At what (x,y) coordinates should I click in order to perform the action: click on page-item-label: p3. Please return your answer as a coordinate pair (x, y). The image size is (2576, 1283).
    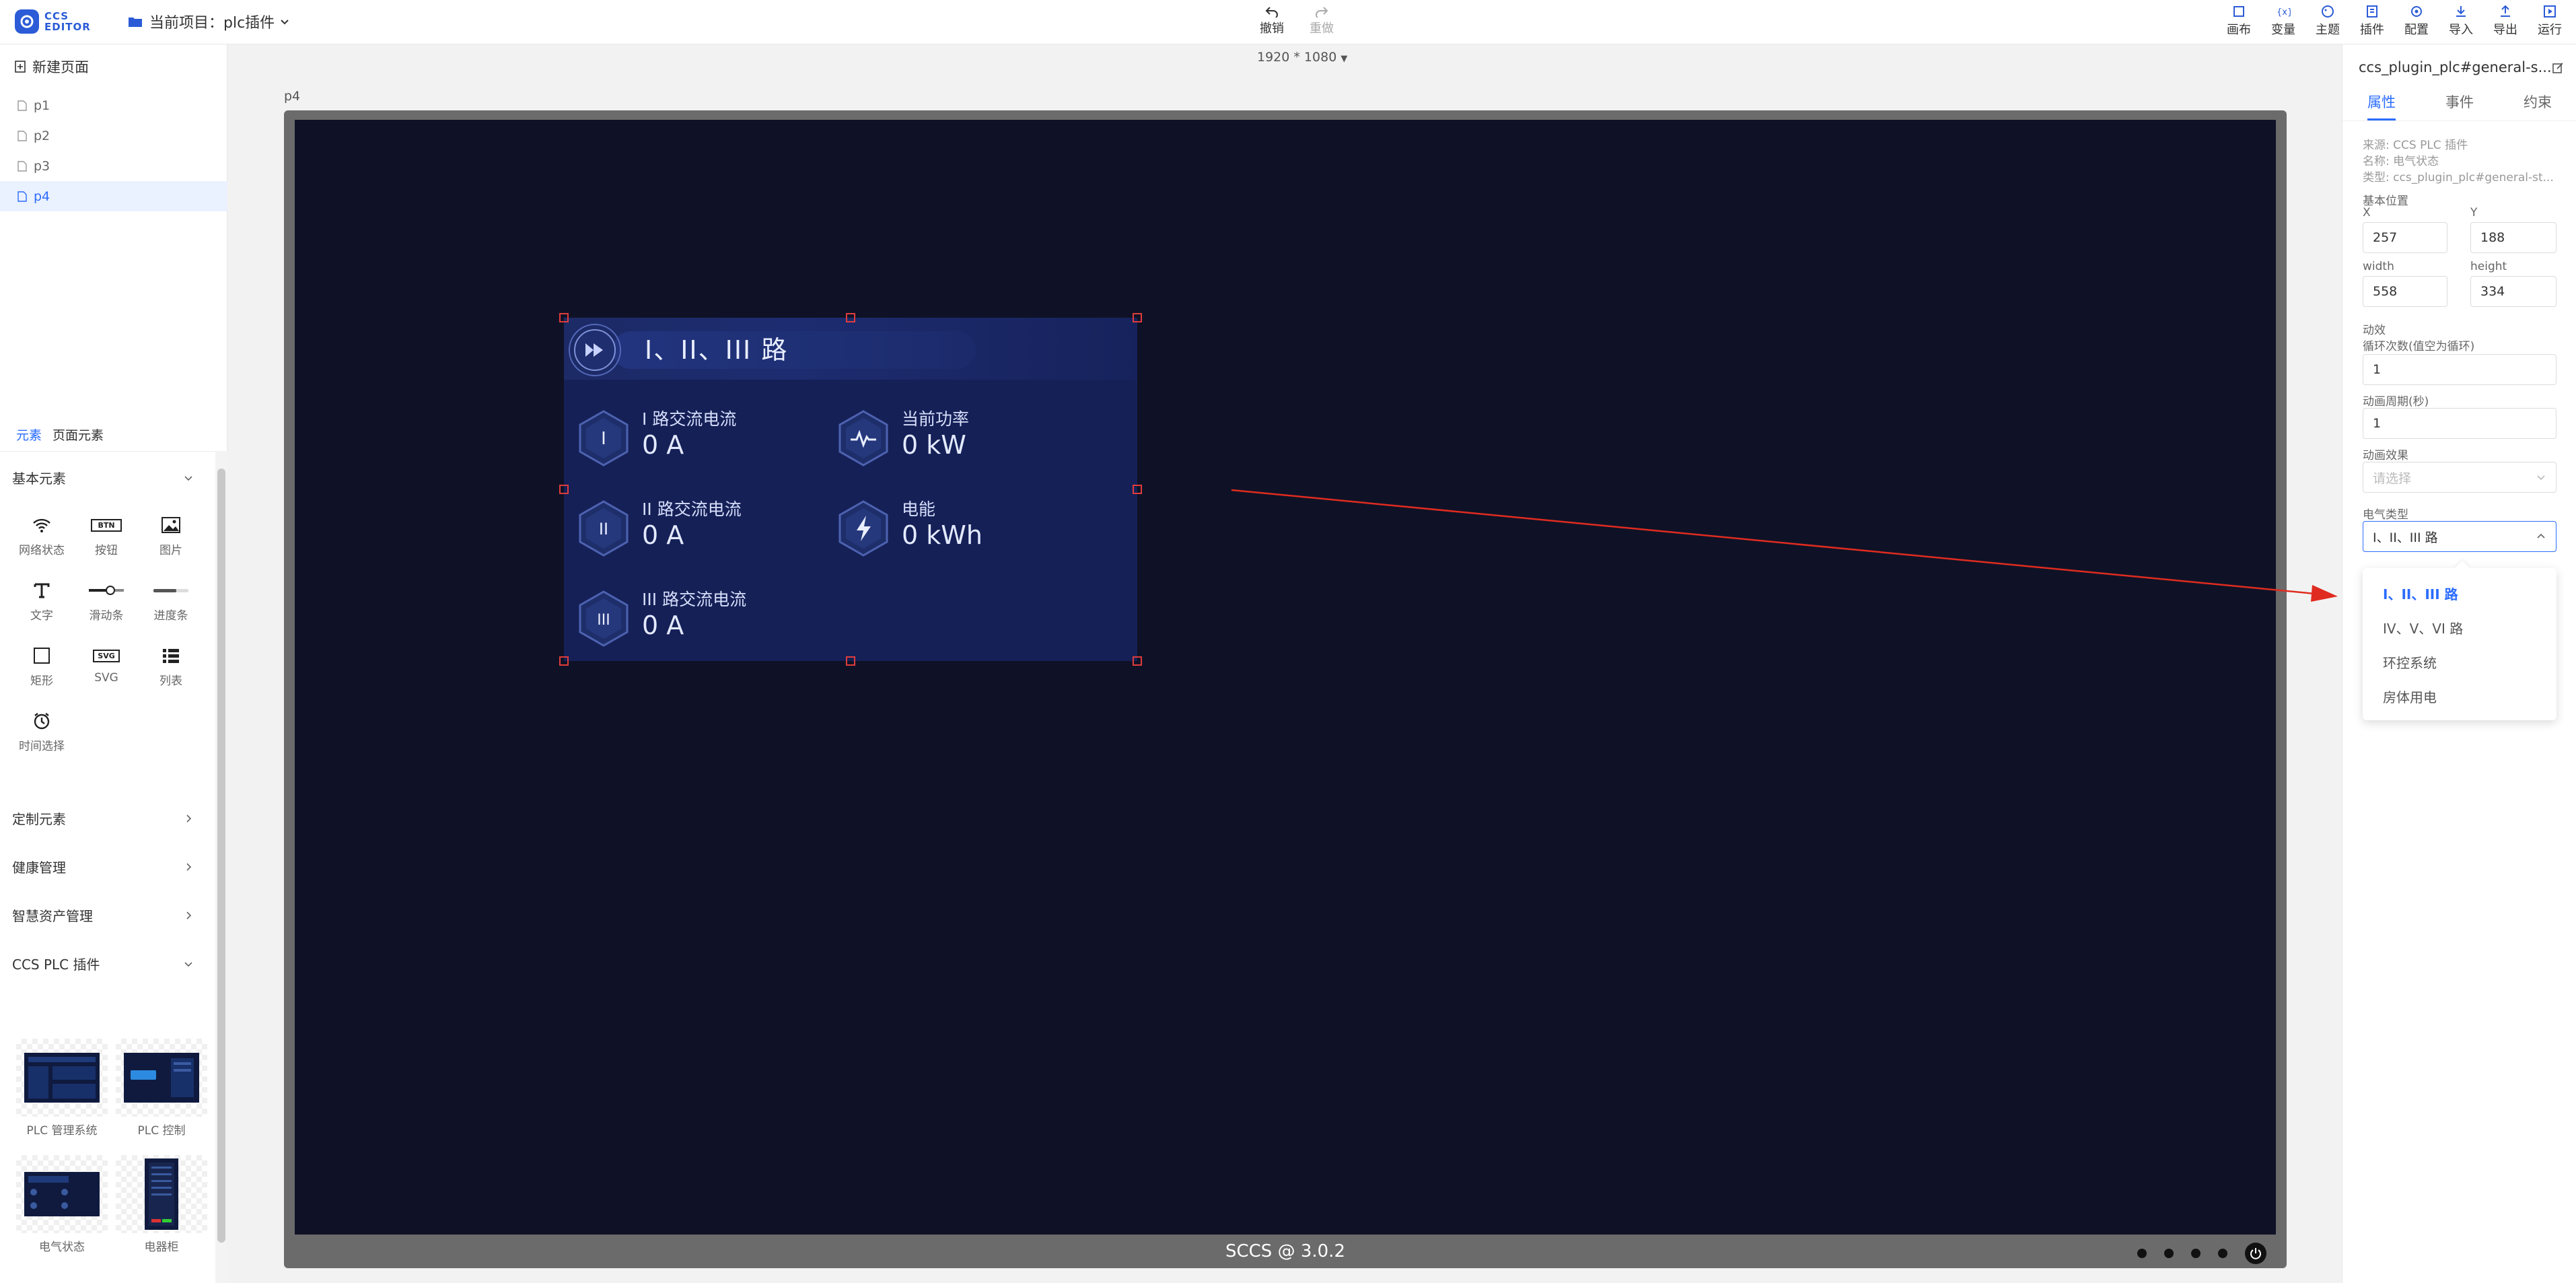
    Looking at the image, I should click on (42, 166).